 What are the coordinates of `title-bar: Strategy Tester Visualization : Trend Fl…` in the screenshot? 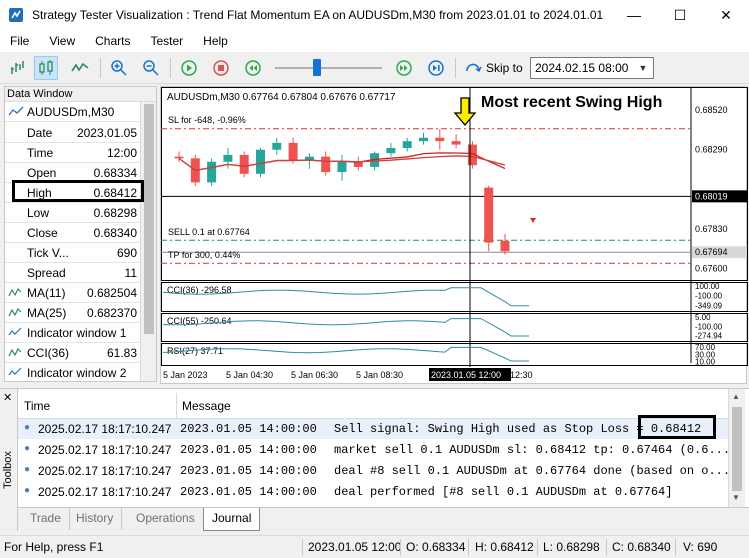 It's located at (374, 15).